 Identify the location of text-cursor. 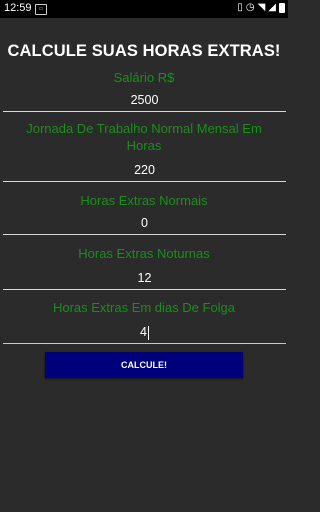
(148, 332).